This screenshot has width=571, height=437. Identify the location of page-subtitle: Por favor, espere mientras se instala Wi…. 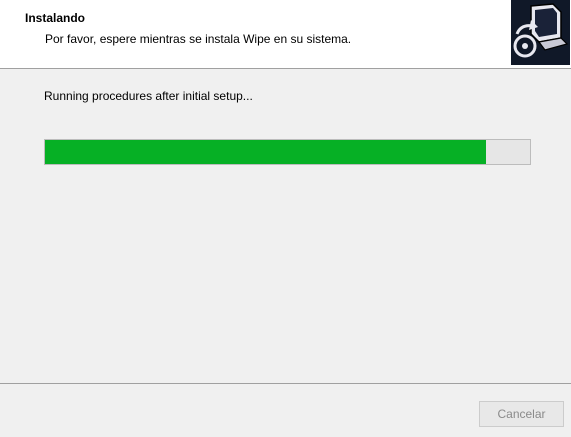
(198, 39).